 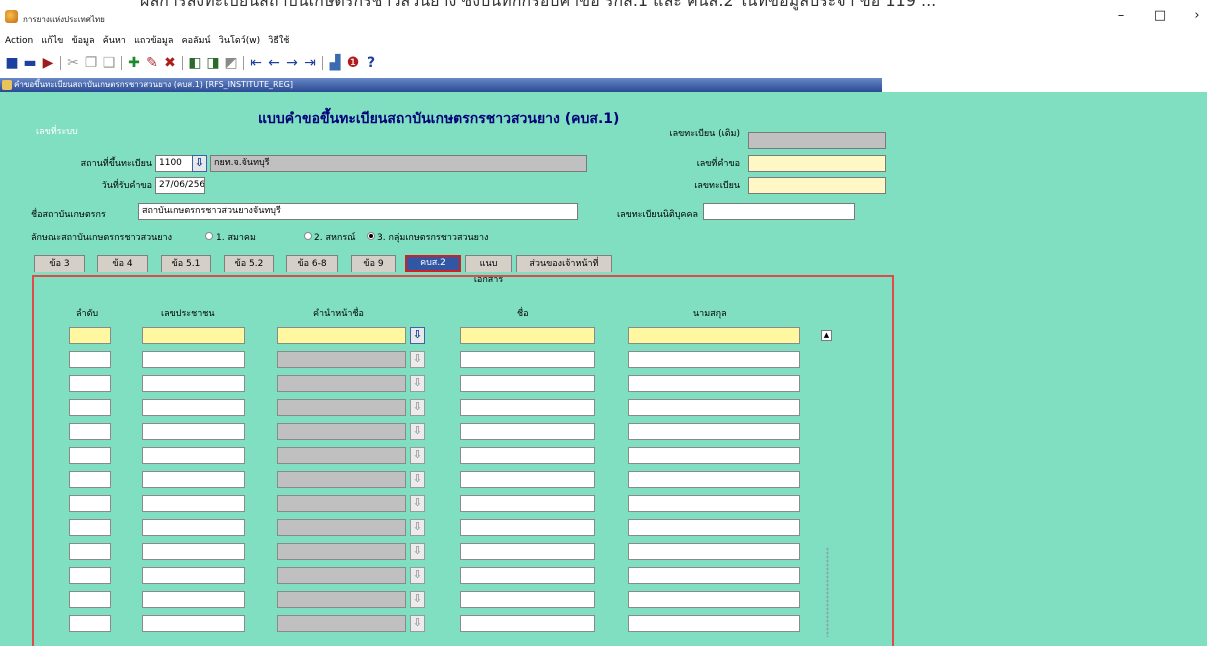 What do you see at coordinates (779, 211) in the screenshot?
I see `juristic-no-field` at bounding box center [779, 211].